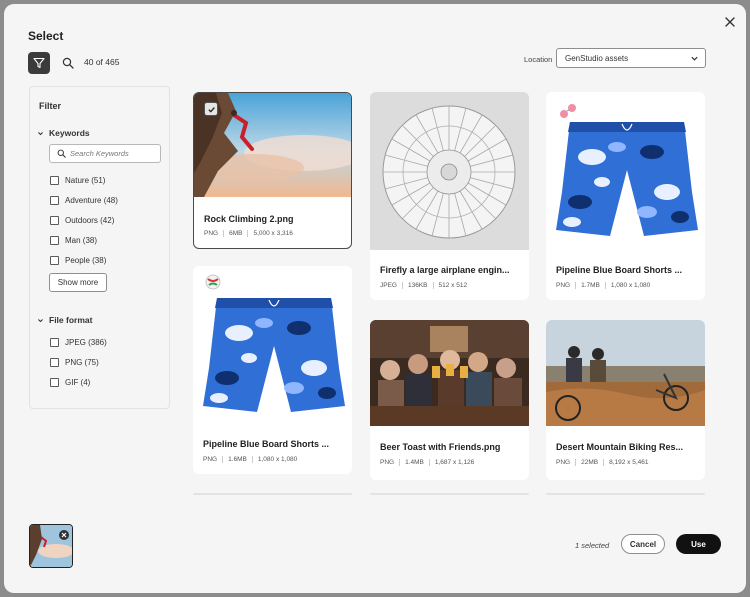 This screenshot has height=597, width=750. I want to click on use-button: Use, so click(698, 544).